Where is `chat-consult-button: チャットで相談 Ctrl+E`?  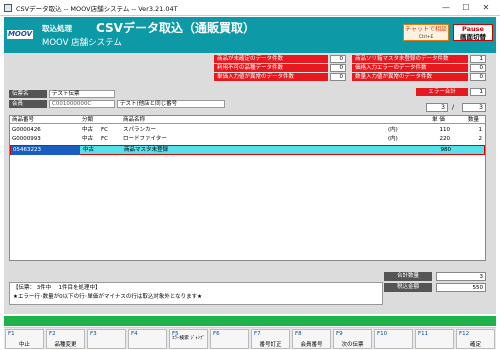 chat-consult-button: チャットで相談 Ctrl+E is located at coordinates (426, 32).